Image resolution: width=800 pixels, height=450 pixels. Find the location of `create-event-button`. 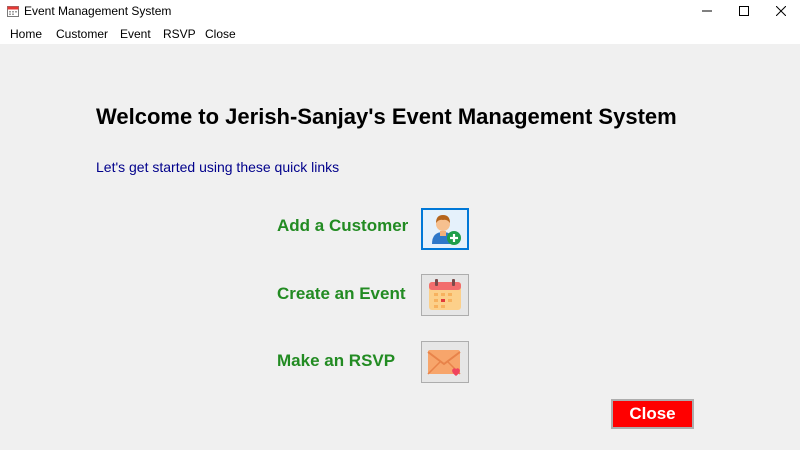

create-event-button is located at coordinates (445, 295).